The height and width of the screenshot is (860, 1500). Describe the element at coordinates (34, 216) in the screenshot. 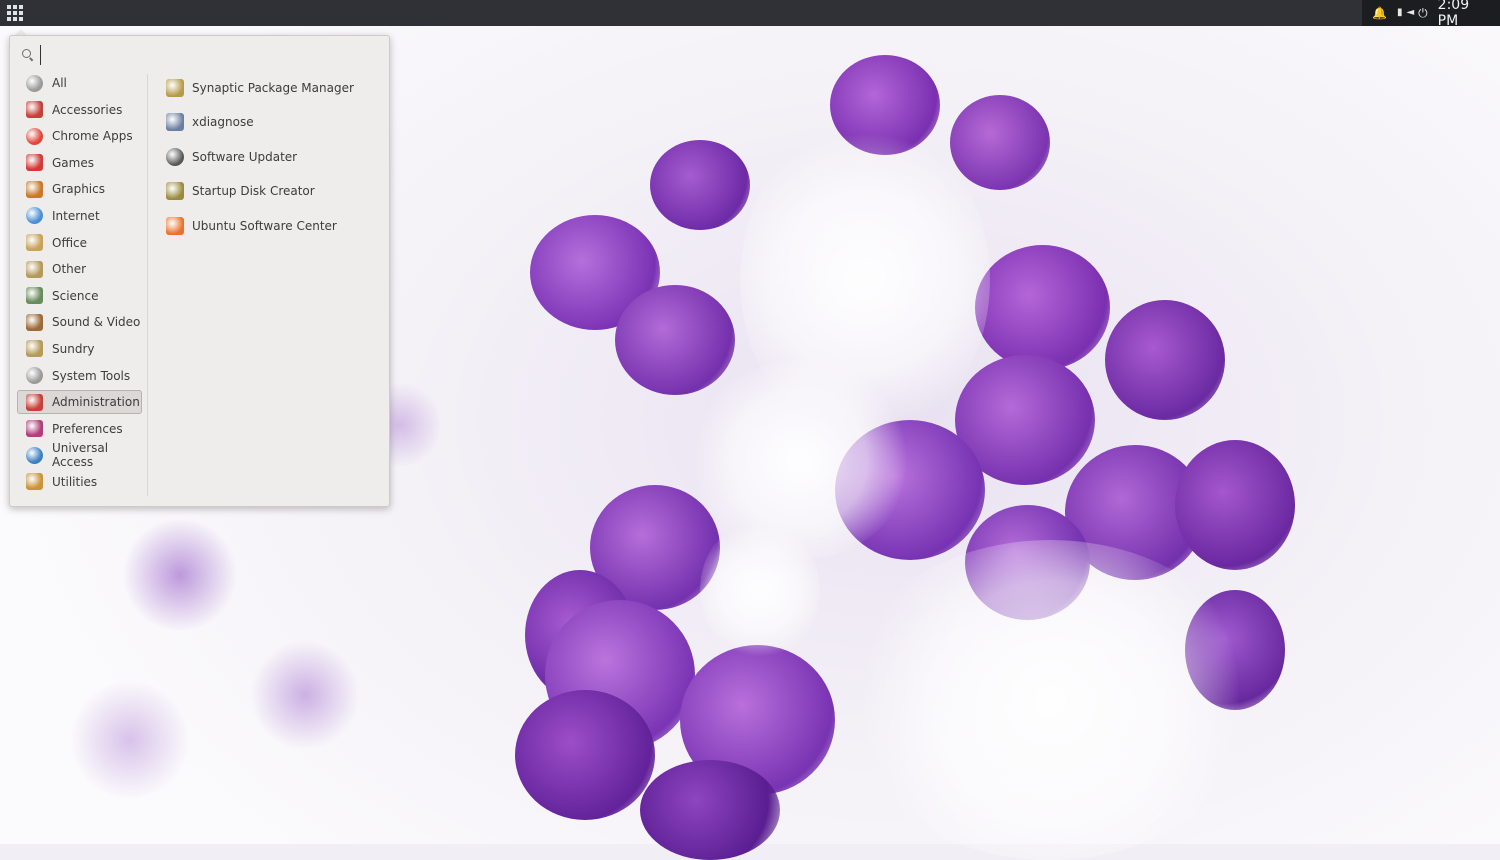

I see `globe-icon` at that location.